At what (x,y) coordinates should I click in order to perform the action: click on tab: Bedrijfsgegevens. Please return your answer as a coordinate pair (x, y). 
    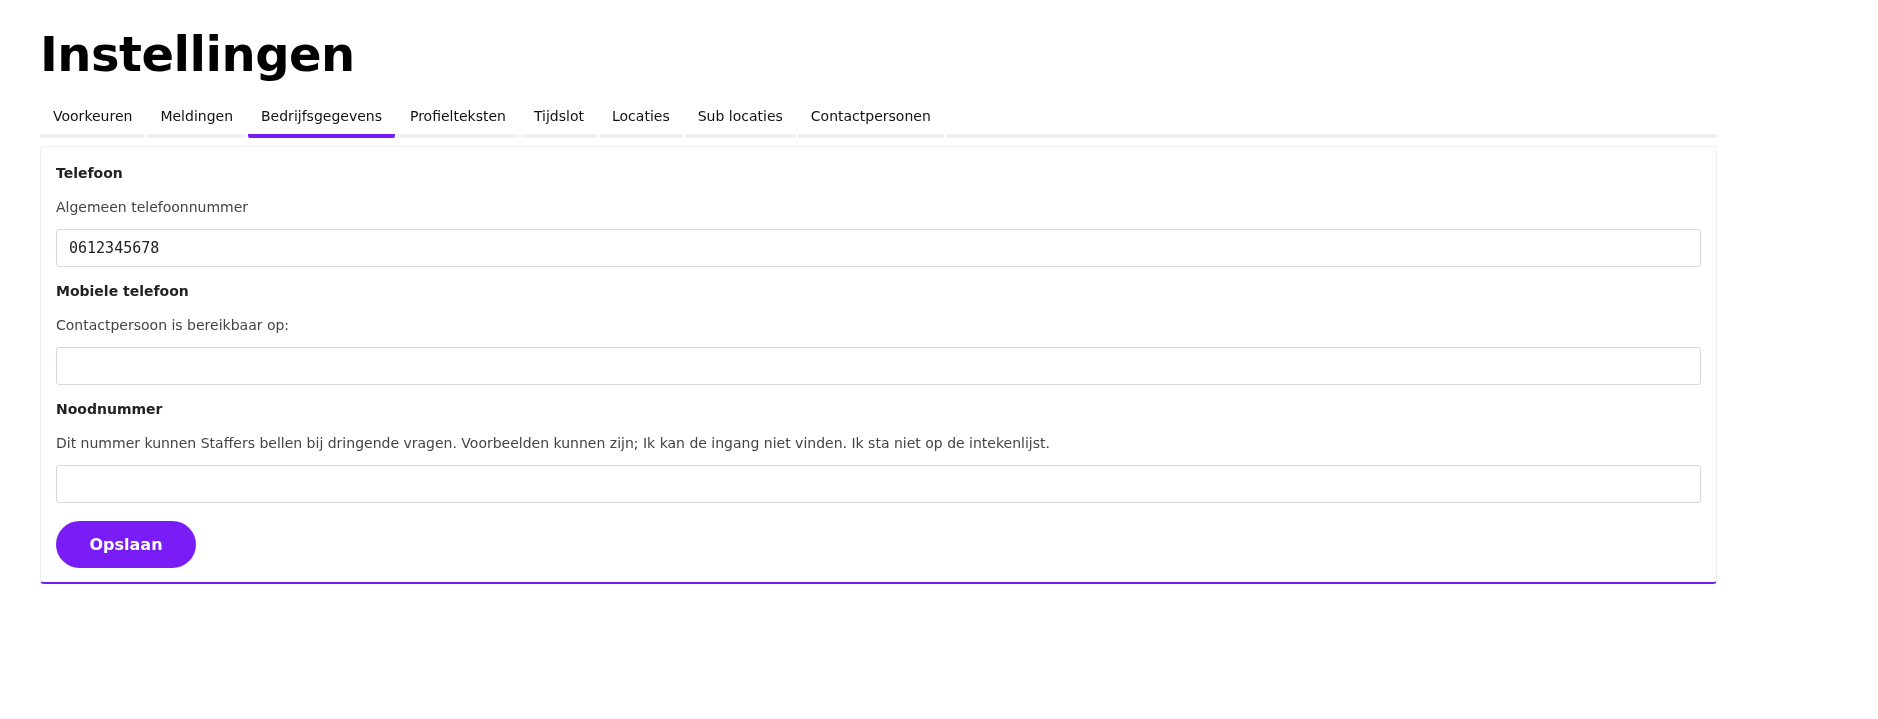
    Looking at the image, I should click on (321, 120).